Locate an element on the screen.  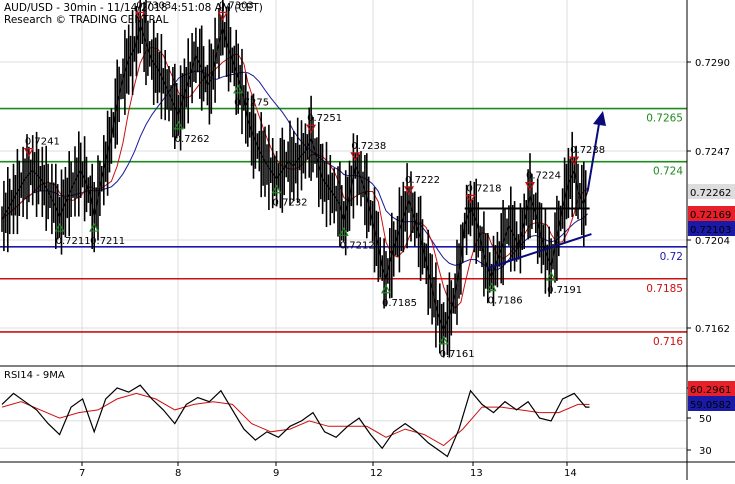
price-tick-label: 0.7247 is located at coordinates (712, 152).